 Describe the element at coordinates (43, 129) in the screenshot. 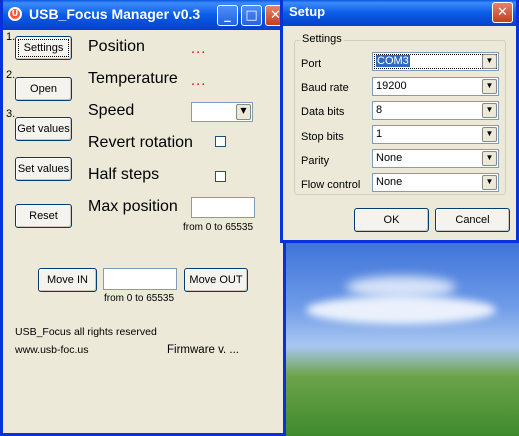

I see `get-values-button: Get values` at that location.